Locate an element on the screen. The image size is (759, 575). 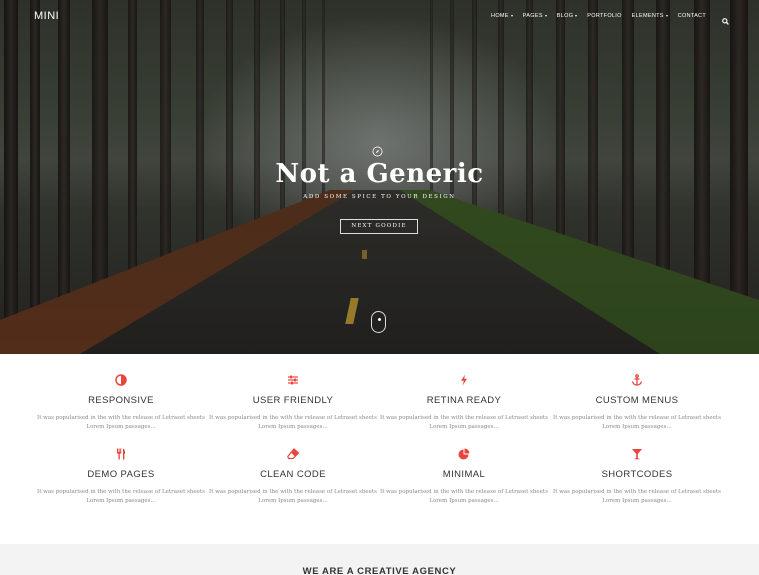
compass-icon is located at coordinates (377, 150).